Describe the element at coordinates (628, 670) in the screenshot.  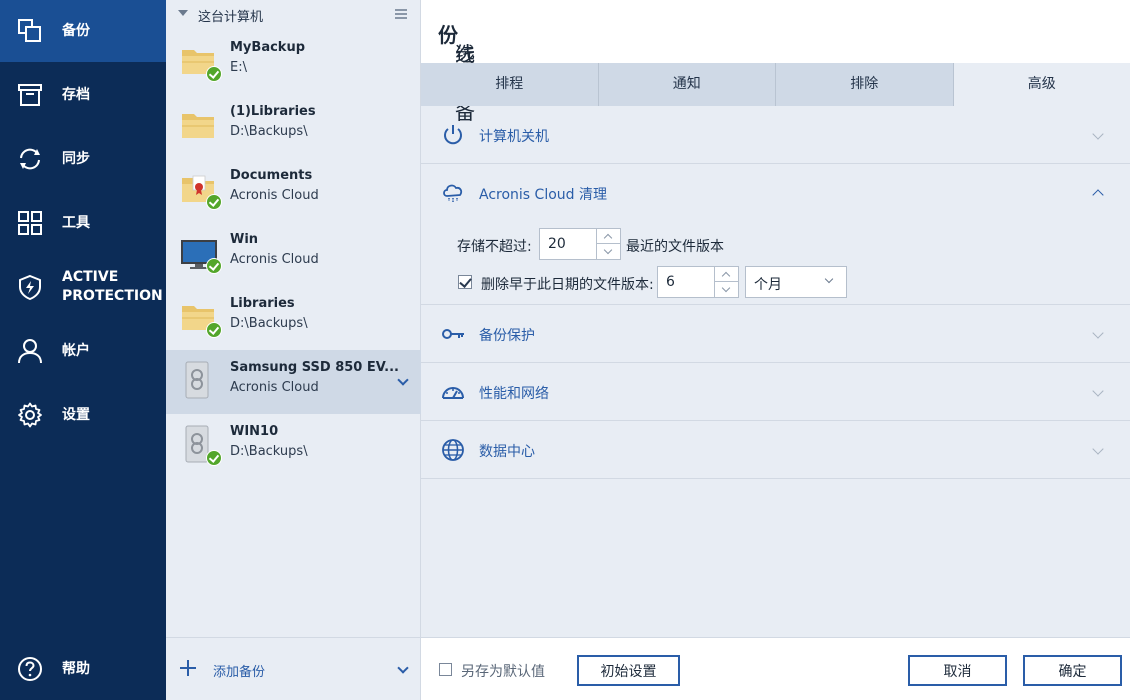
I see `reset-defaults-button: 初始设置` at that location.